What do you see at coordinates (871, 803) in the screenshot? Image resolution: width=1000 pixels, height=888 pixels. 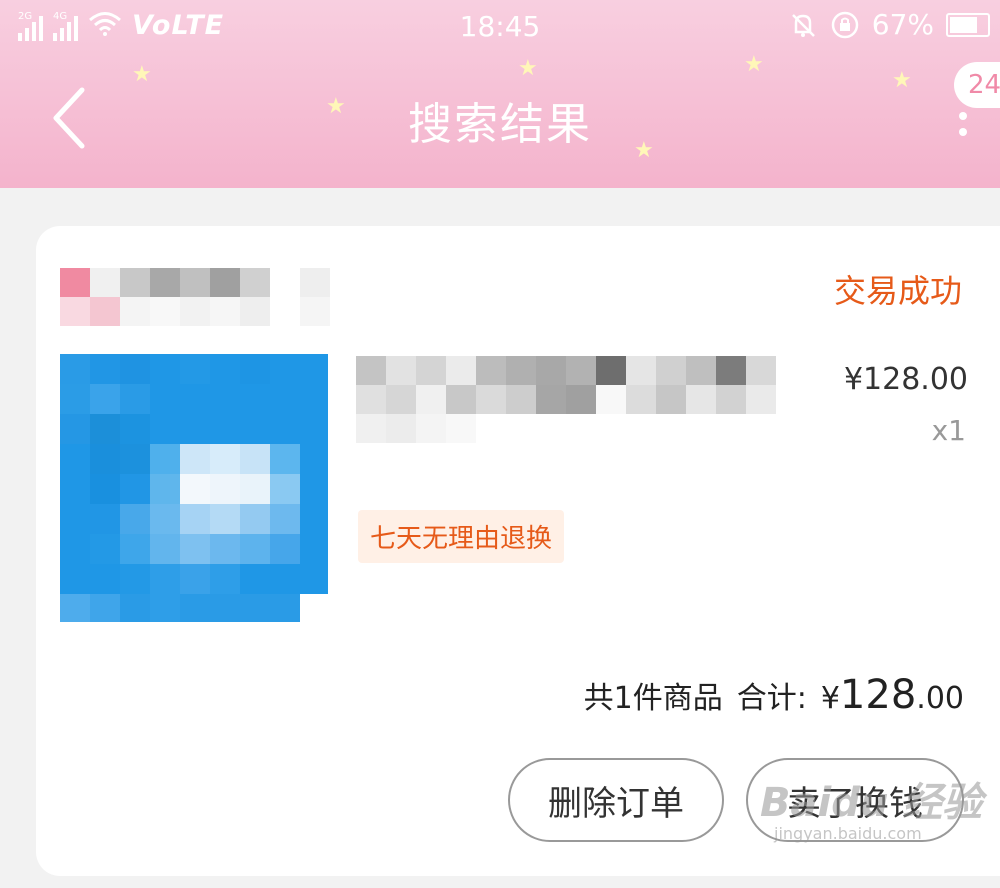 I see `watermark-brand: Baidu 经验` at bounding box center [871, 803].